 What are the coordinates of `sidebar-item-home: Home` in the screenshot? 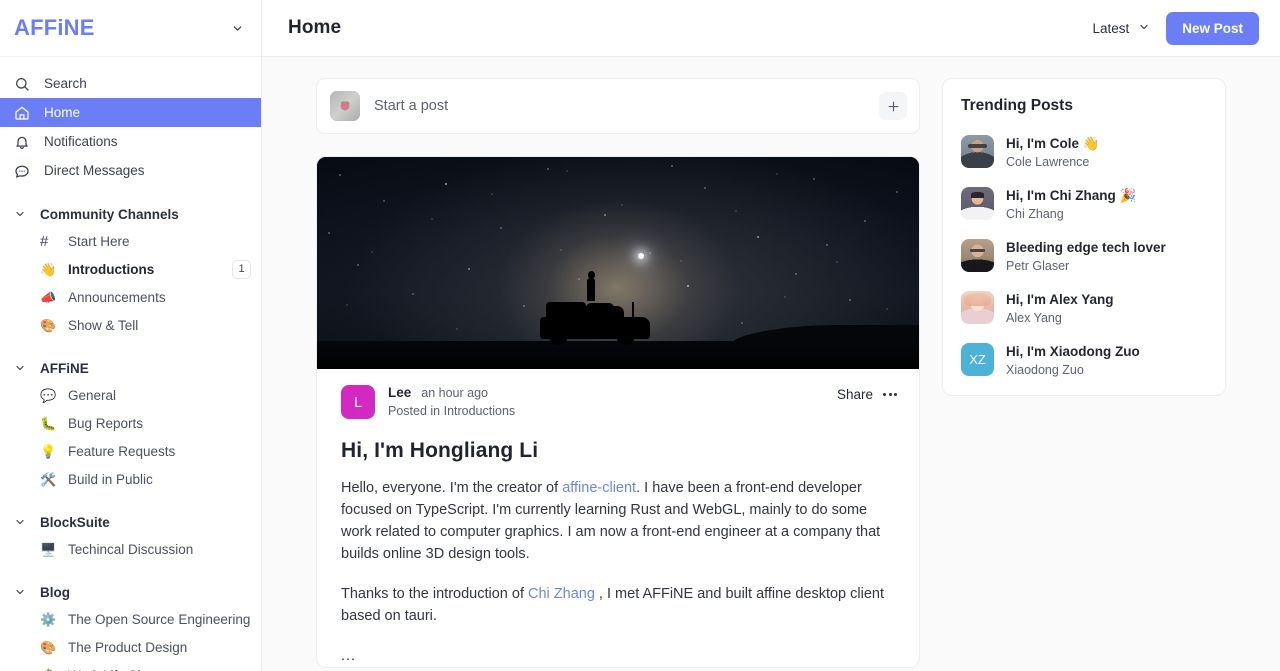 It's located at (130, 112).